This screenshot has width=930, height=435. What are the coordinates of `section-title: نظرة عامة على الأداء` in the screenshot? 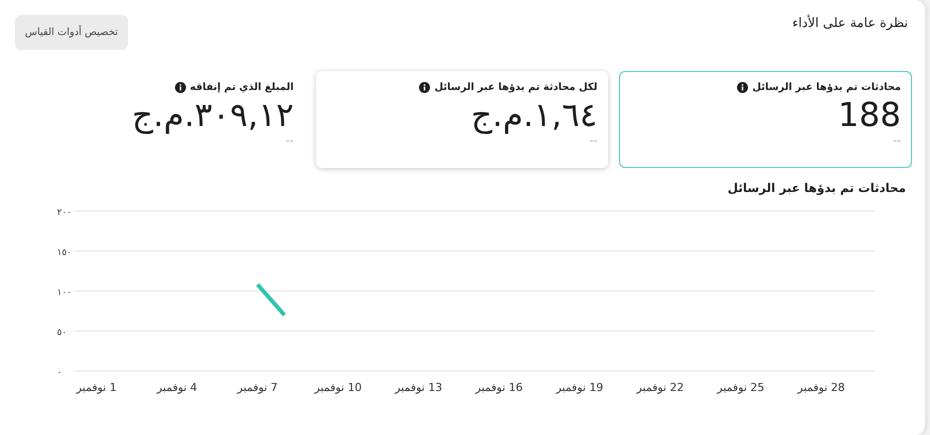 It's located at (850, 23).